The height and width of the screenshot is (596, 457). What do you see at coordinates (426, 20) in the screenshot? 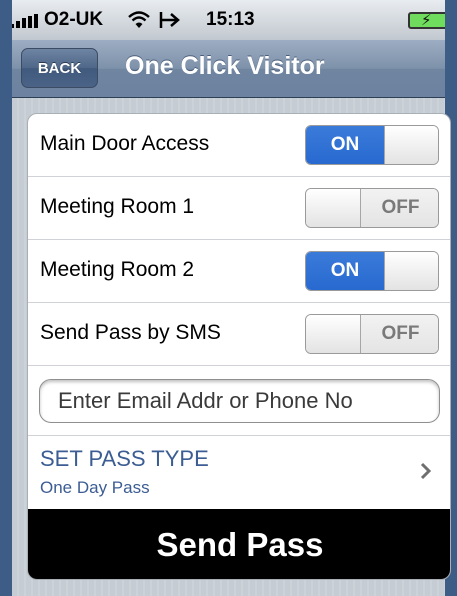
I see `bolt-icon: ⚡` at bounding box center [426, 20].